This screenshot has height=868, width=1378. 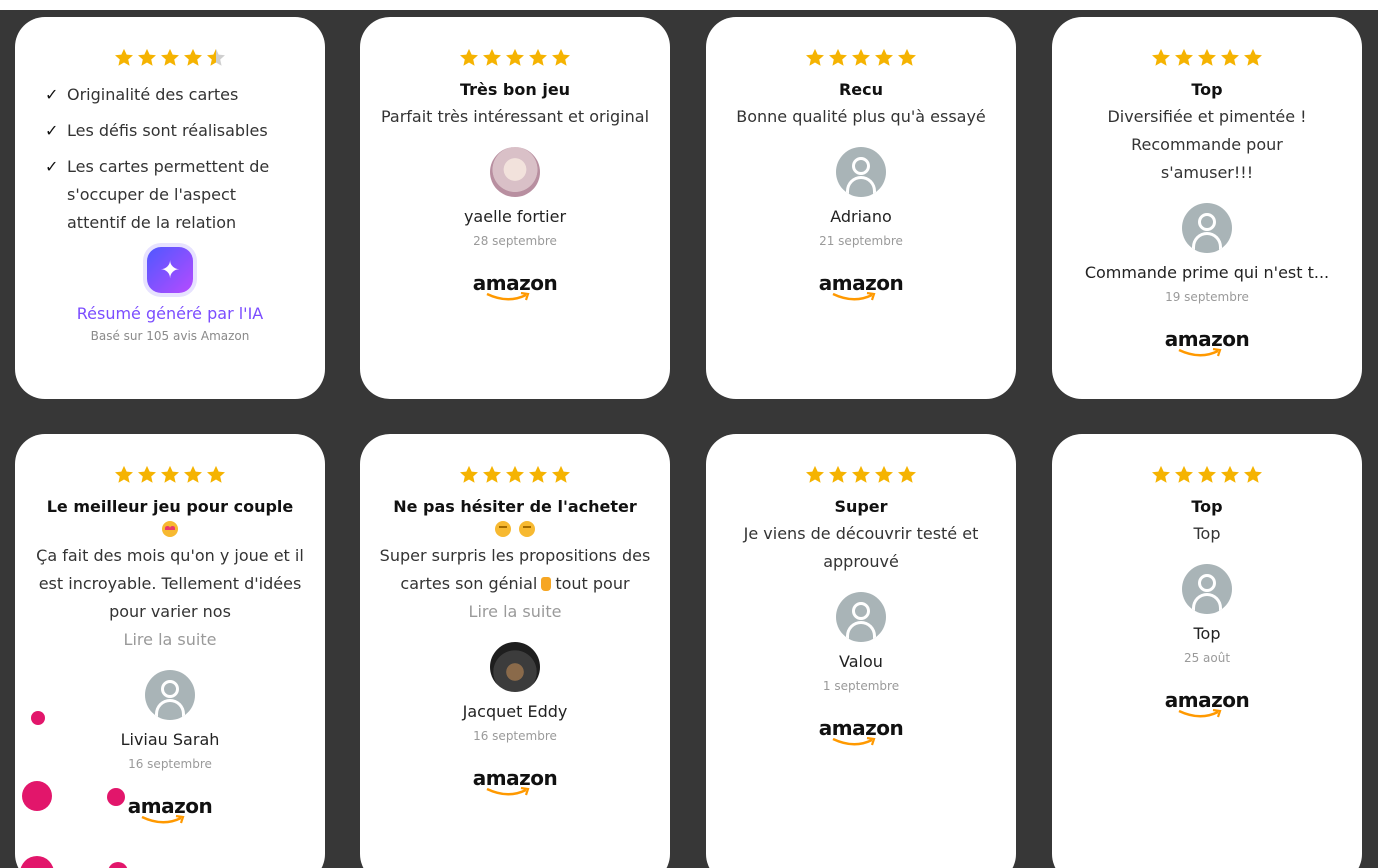 I want to click on review-text: Parfait très intéressant et original, so click(x=515, y=116).